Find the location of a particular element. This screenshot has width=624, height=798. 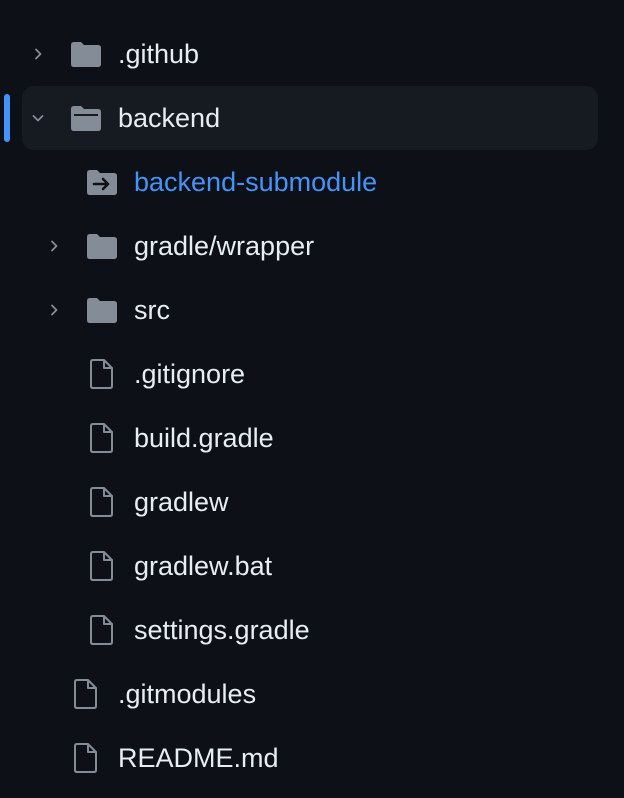

tree-item-label: .gitignore is located at coordinates (190, 374).